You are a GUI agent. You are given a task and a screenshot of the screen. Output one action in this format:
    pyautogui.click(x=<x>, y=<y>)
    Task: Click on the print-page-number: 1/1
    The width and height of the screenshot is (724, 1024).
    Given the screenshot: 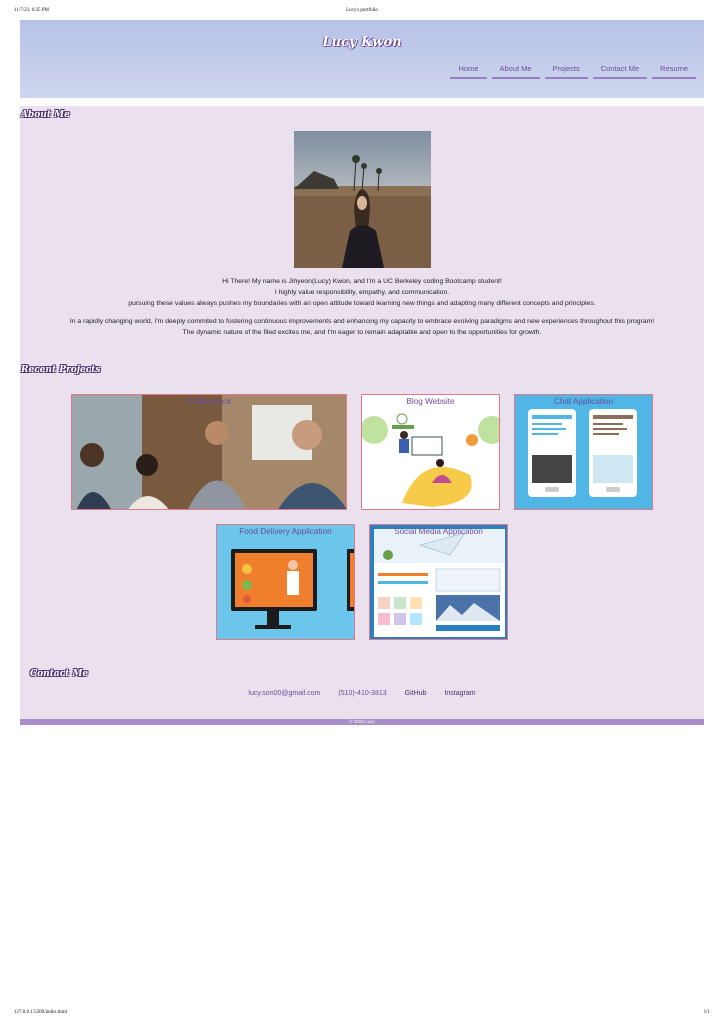 What is the action you would take?
    pyautogui.click(x=706, y=1012)
    